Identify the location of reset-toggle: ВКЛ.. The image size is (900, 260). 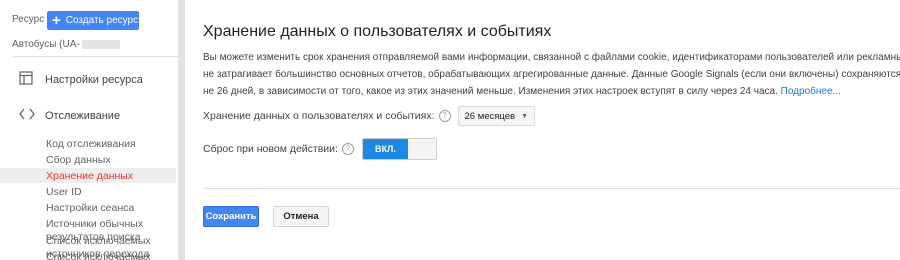
(399, 149).